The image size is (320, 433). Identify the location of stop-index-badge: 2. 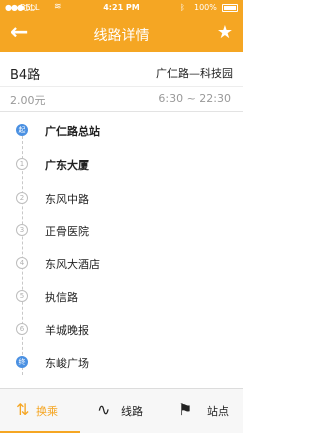
(22, 198).